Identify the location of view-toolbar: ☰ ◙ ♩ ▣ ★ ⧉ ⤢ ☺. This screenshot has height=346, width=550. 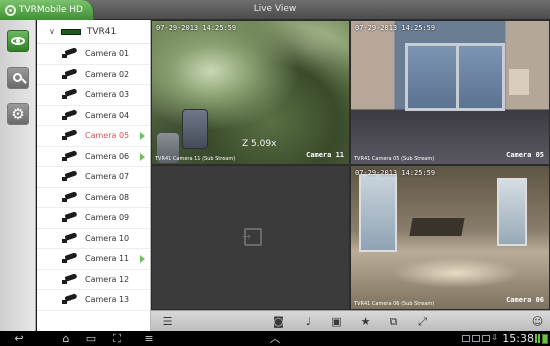
(350, 320).